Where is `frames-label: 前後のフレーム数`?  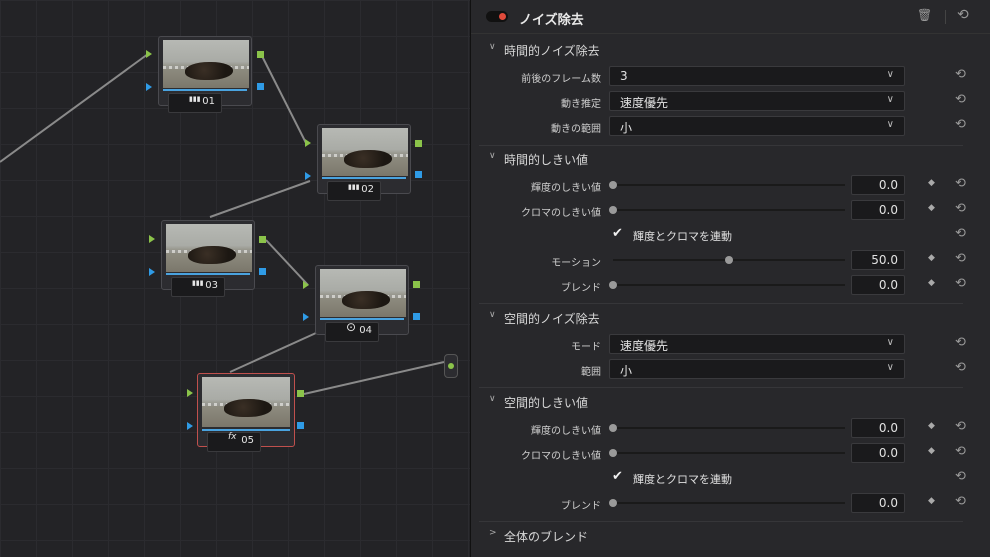 frames-label: 前後のフレーム数 is located at coordinates (561, 79).